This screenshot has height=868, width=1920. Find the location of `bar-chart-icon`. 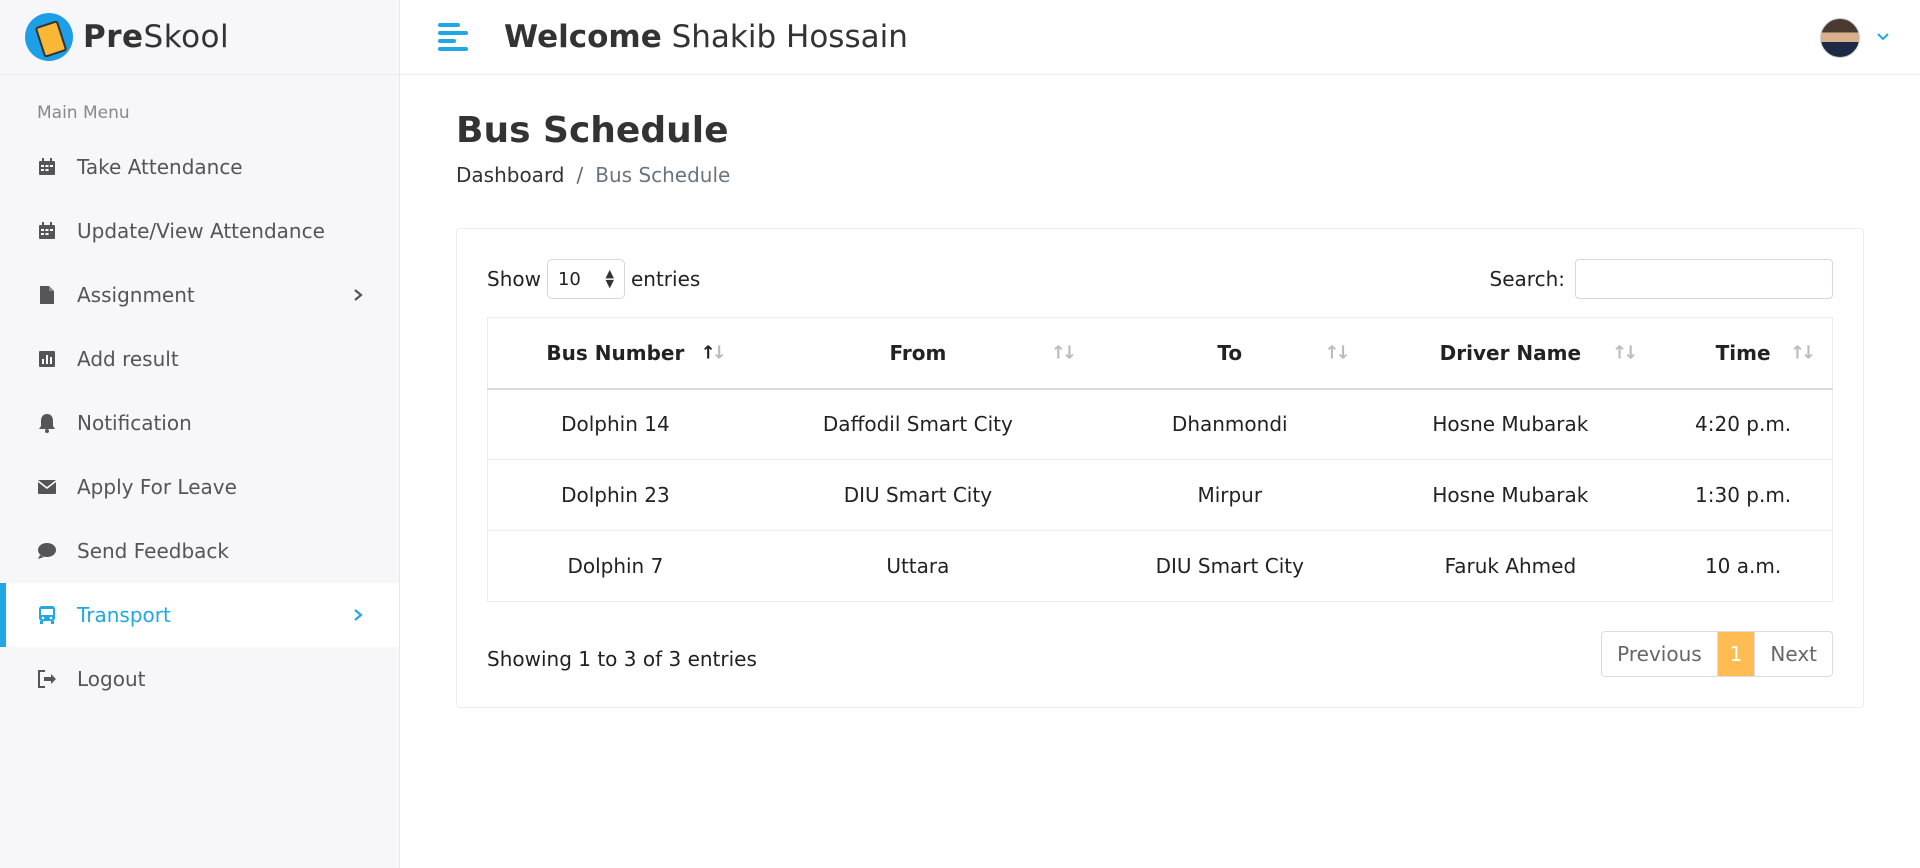

bar-chart-icon is located at coordinates (47, 359).